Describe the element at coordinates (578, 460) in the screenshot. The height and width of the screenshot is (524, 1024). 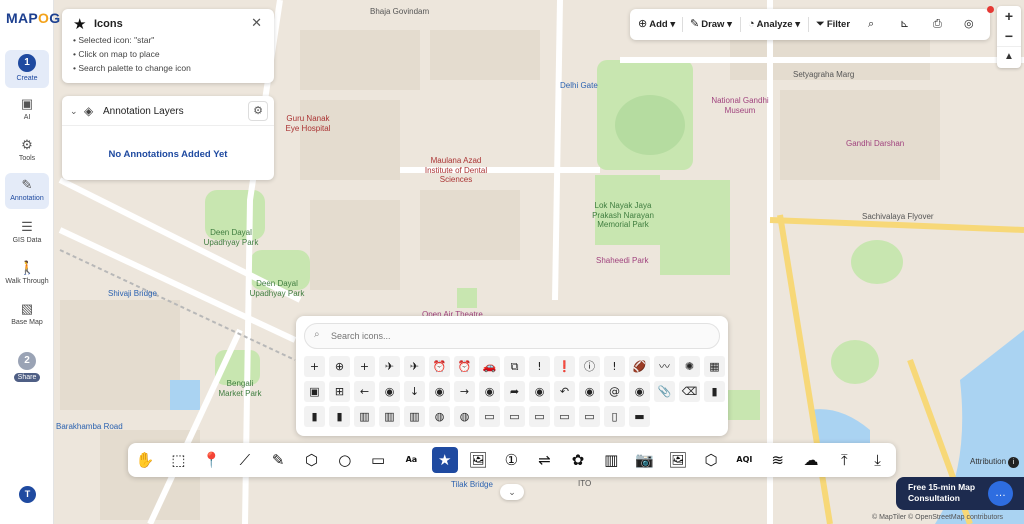
I see `freehand-shape-icon: ✿` at that location.